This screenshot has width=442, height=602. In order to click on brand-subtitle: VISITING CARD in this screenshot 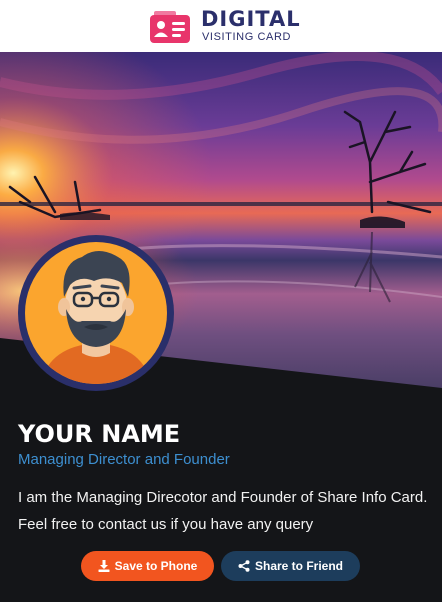, I will do `click(247, 37)`.